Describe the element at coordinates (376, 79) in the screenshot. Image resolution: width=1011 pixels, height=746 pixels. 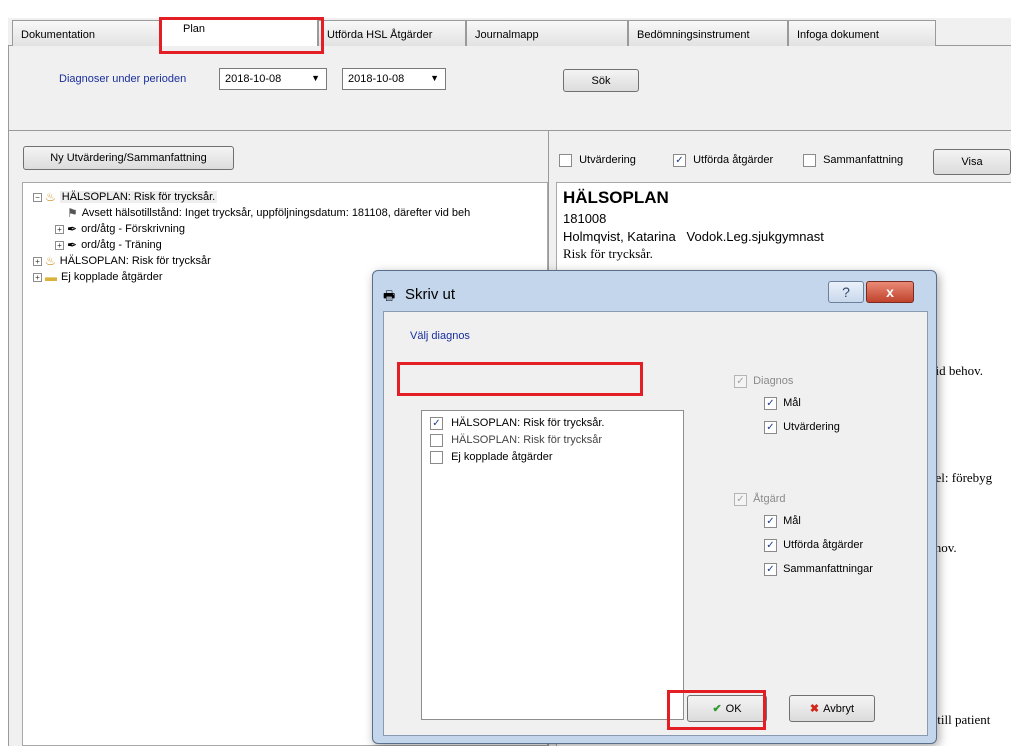
I see `date-to-value: 2018-10-08` at that location.